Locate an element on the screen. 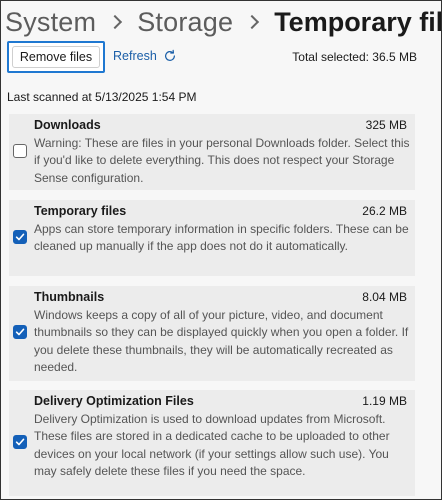 Image resolution: width=442 pixels, height=500 pixels. remove-files-button: Remove files is located at coordinates (56, 57).